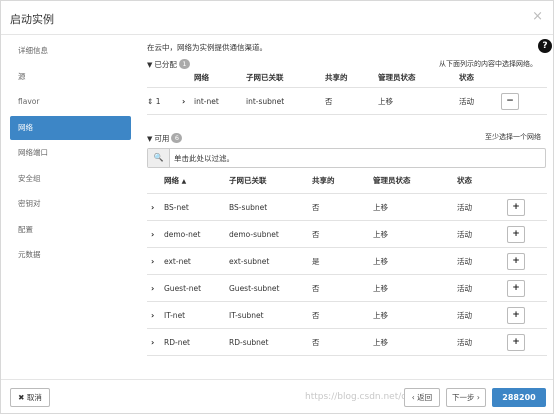  What do you see at coordinates (162, 138) in the screenshot?
I see `available-label: 可用` at bounding box center [162, 138].